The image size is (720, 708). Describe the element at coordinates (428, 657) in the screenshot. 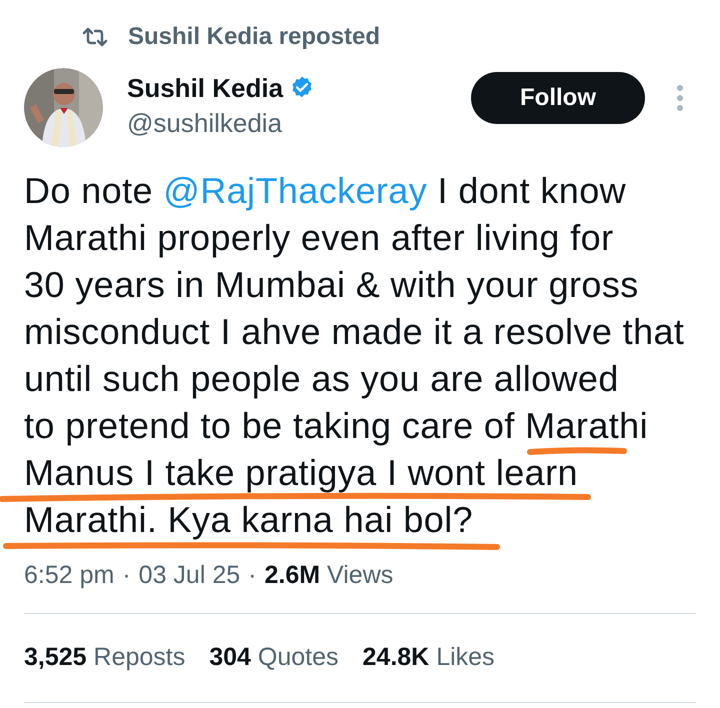

I see `stat-link: 24.8K Likes` at that location.